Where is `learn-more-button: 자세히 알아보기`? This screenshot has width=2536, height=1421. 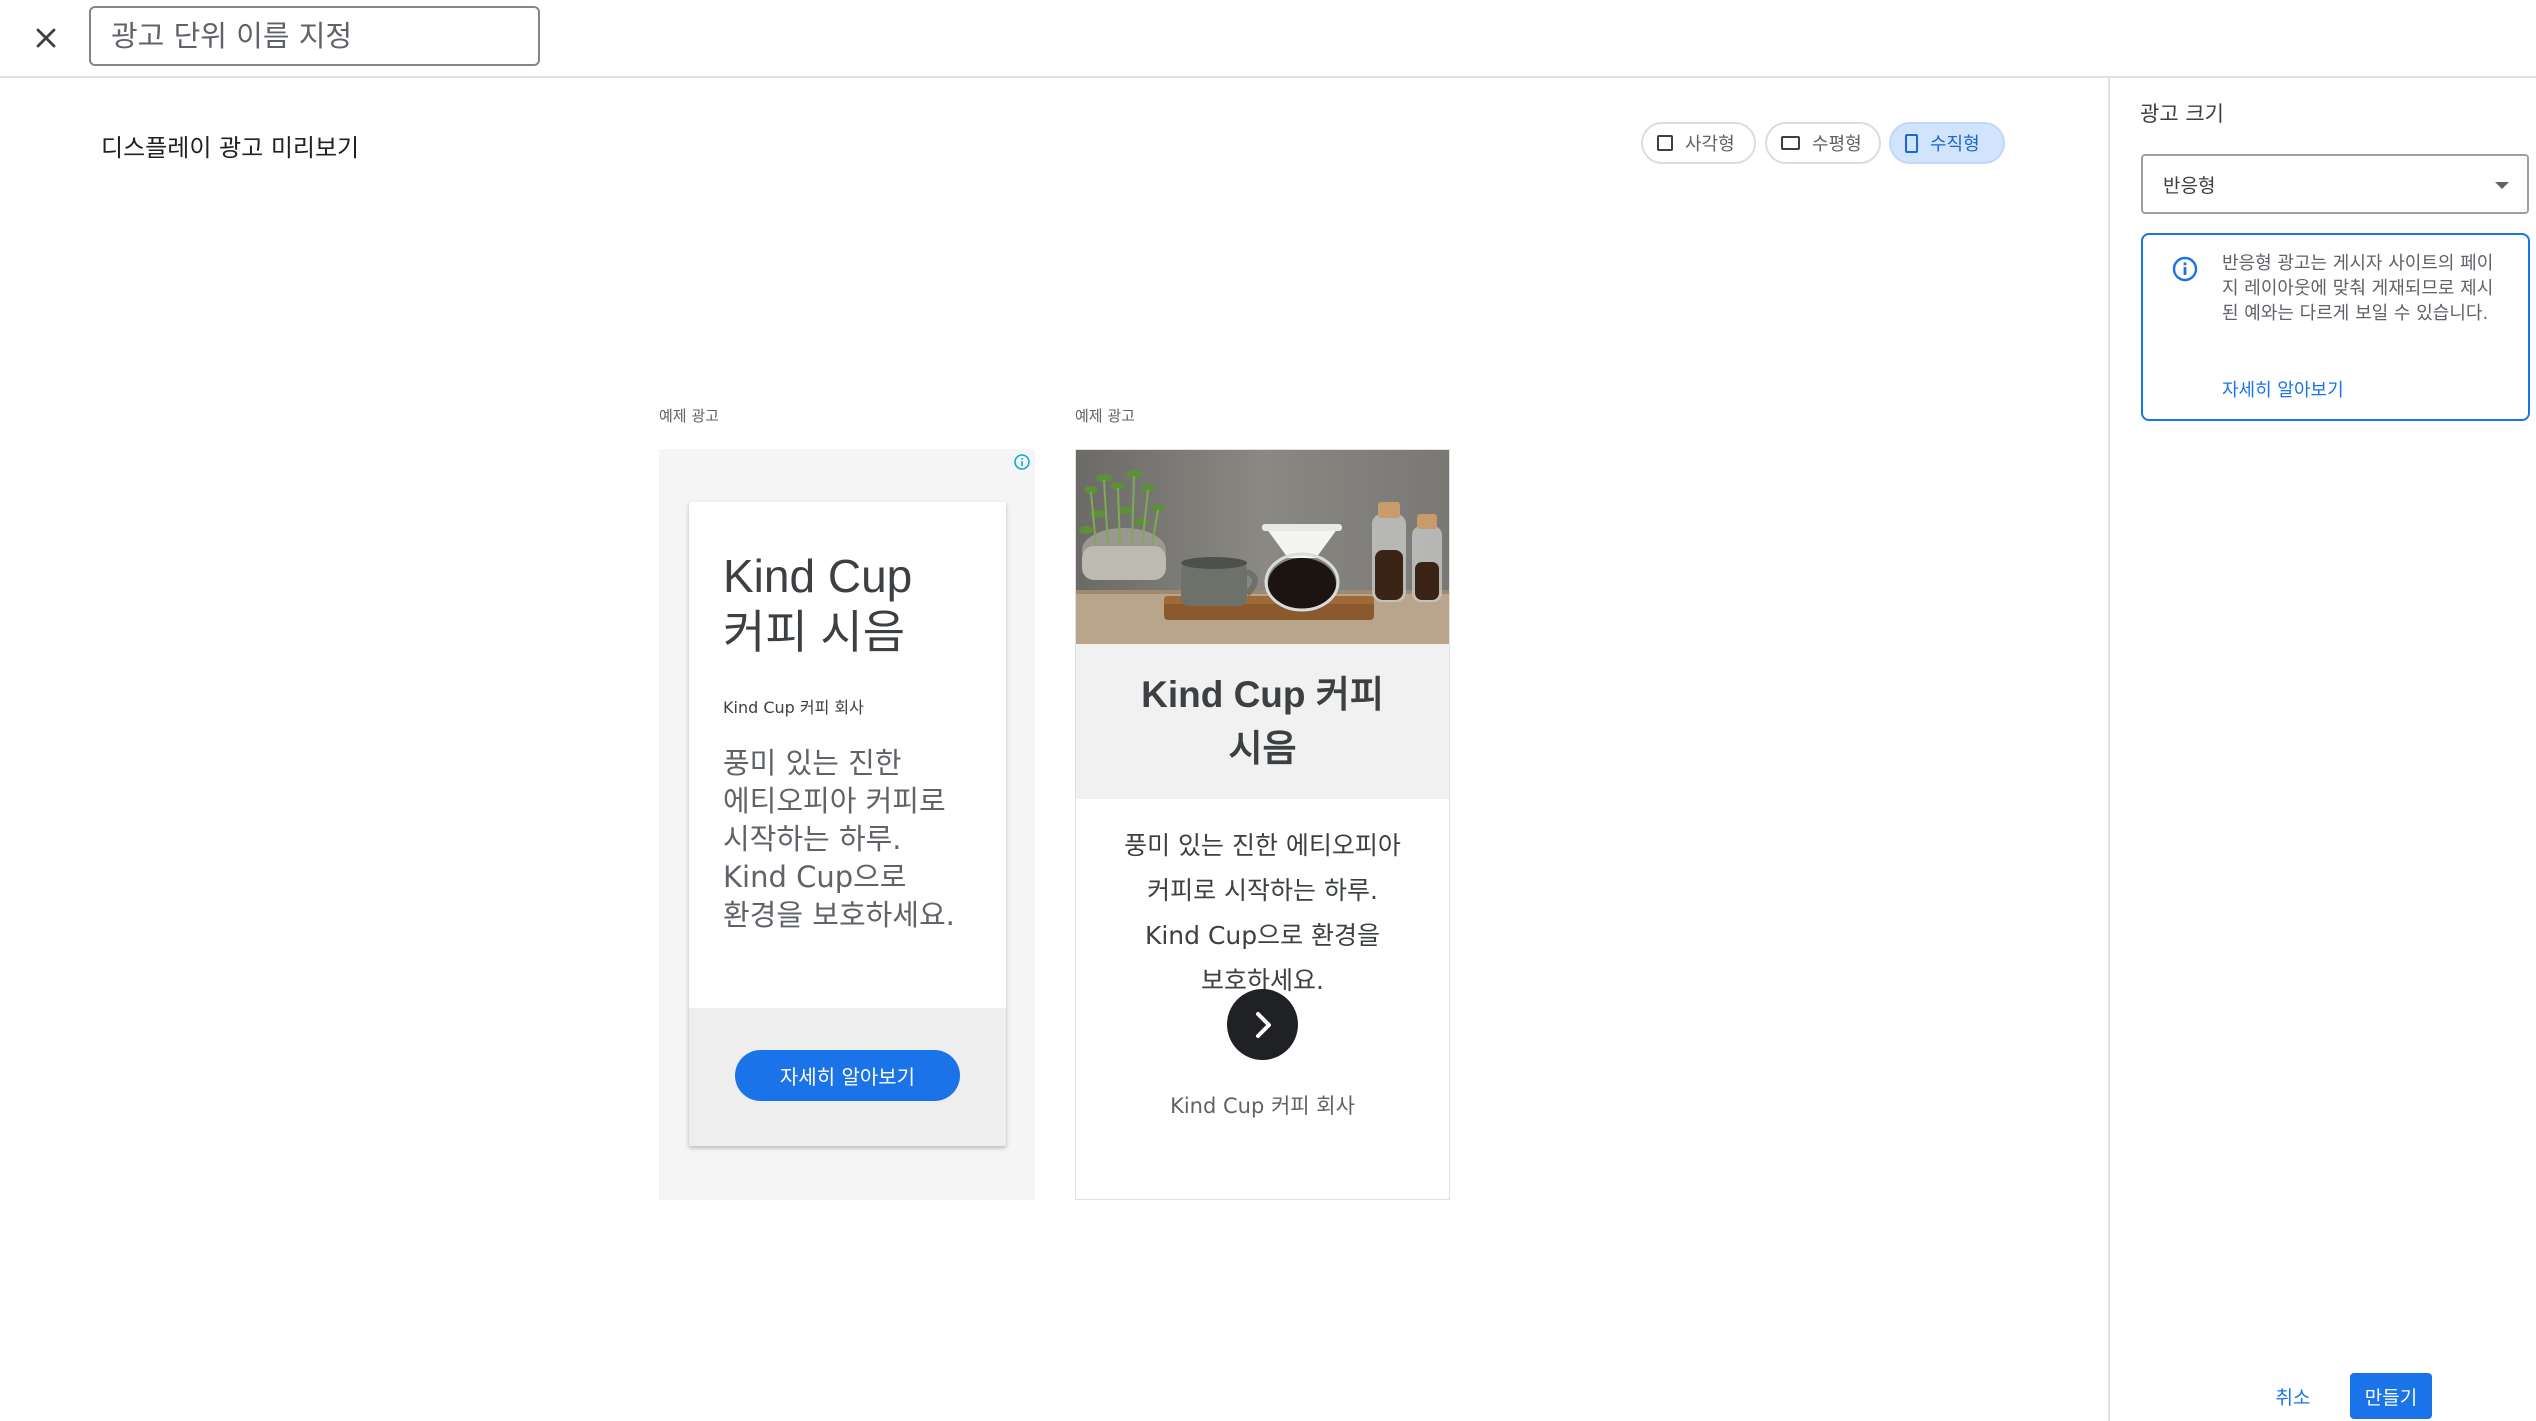
learn-more-button: 자세히 알아보기 is located at coordinates (847, 1075).